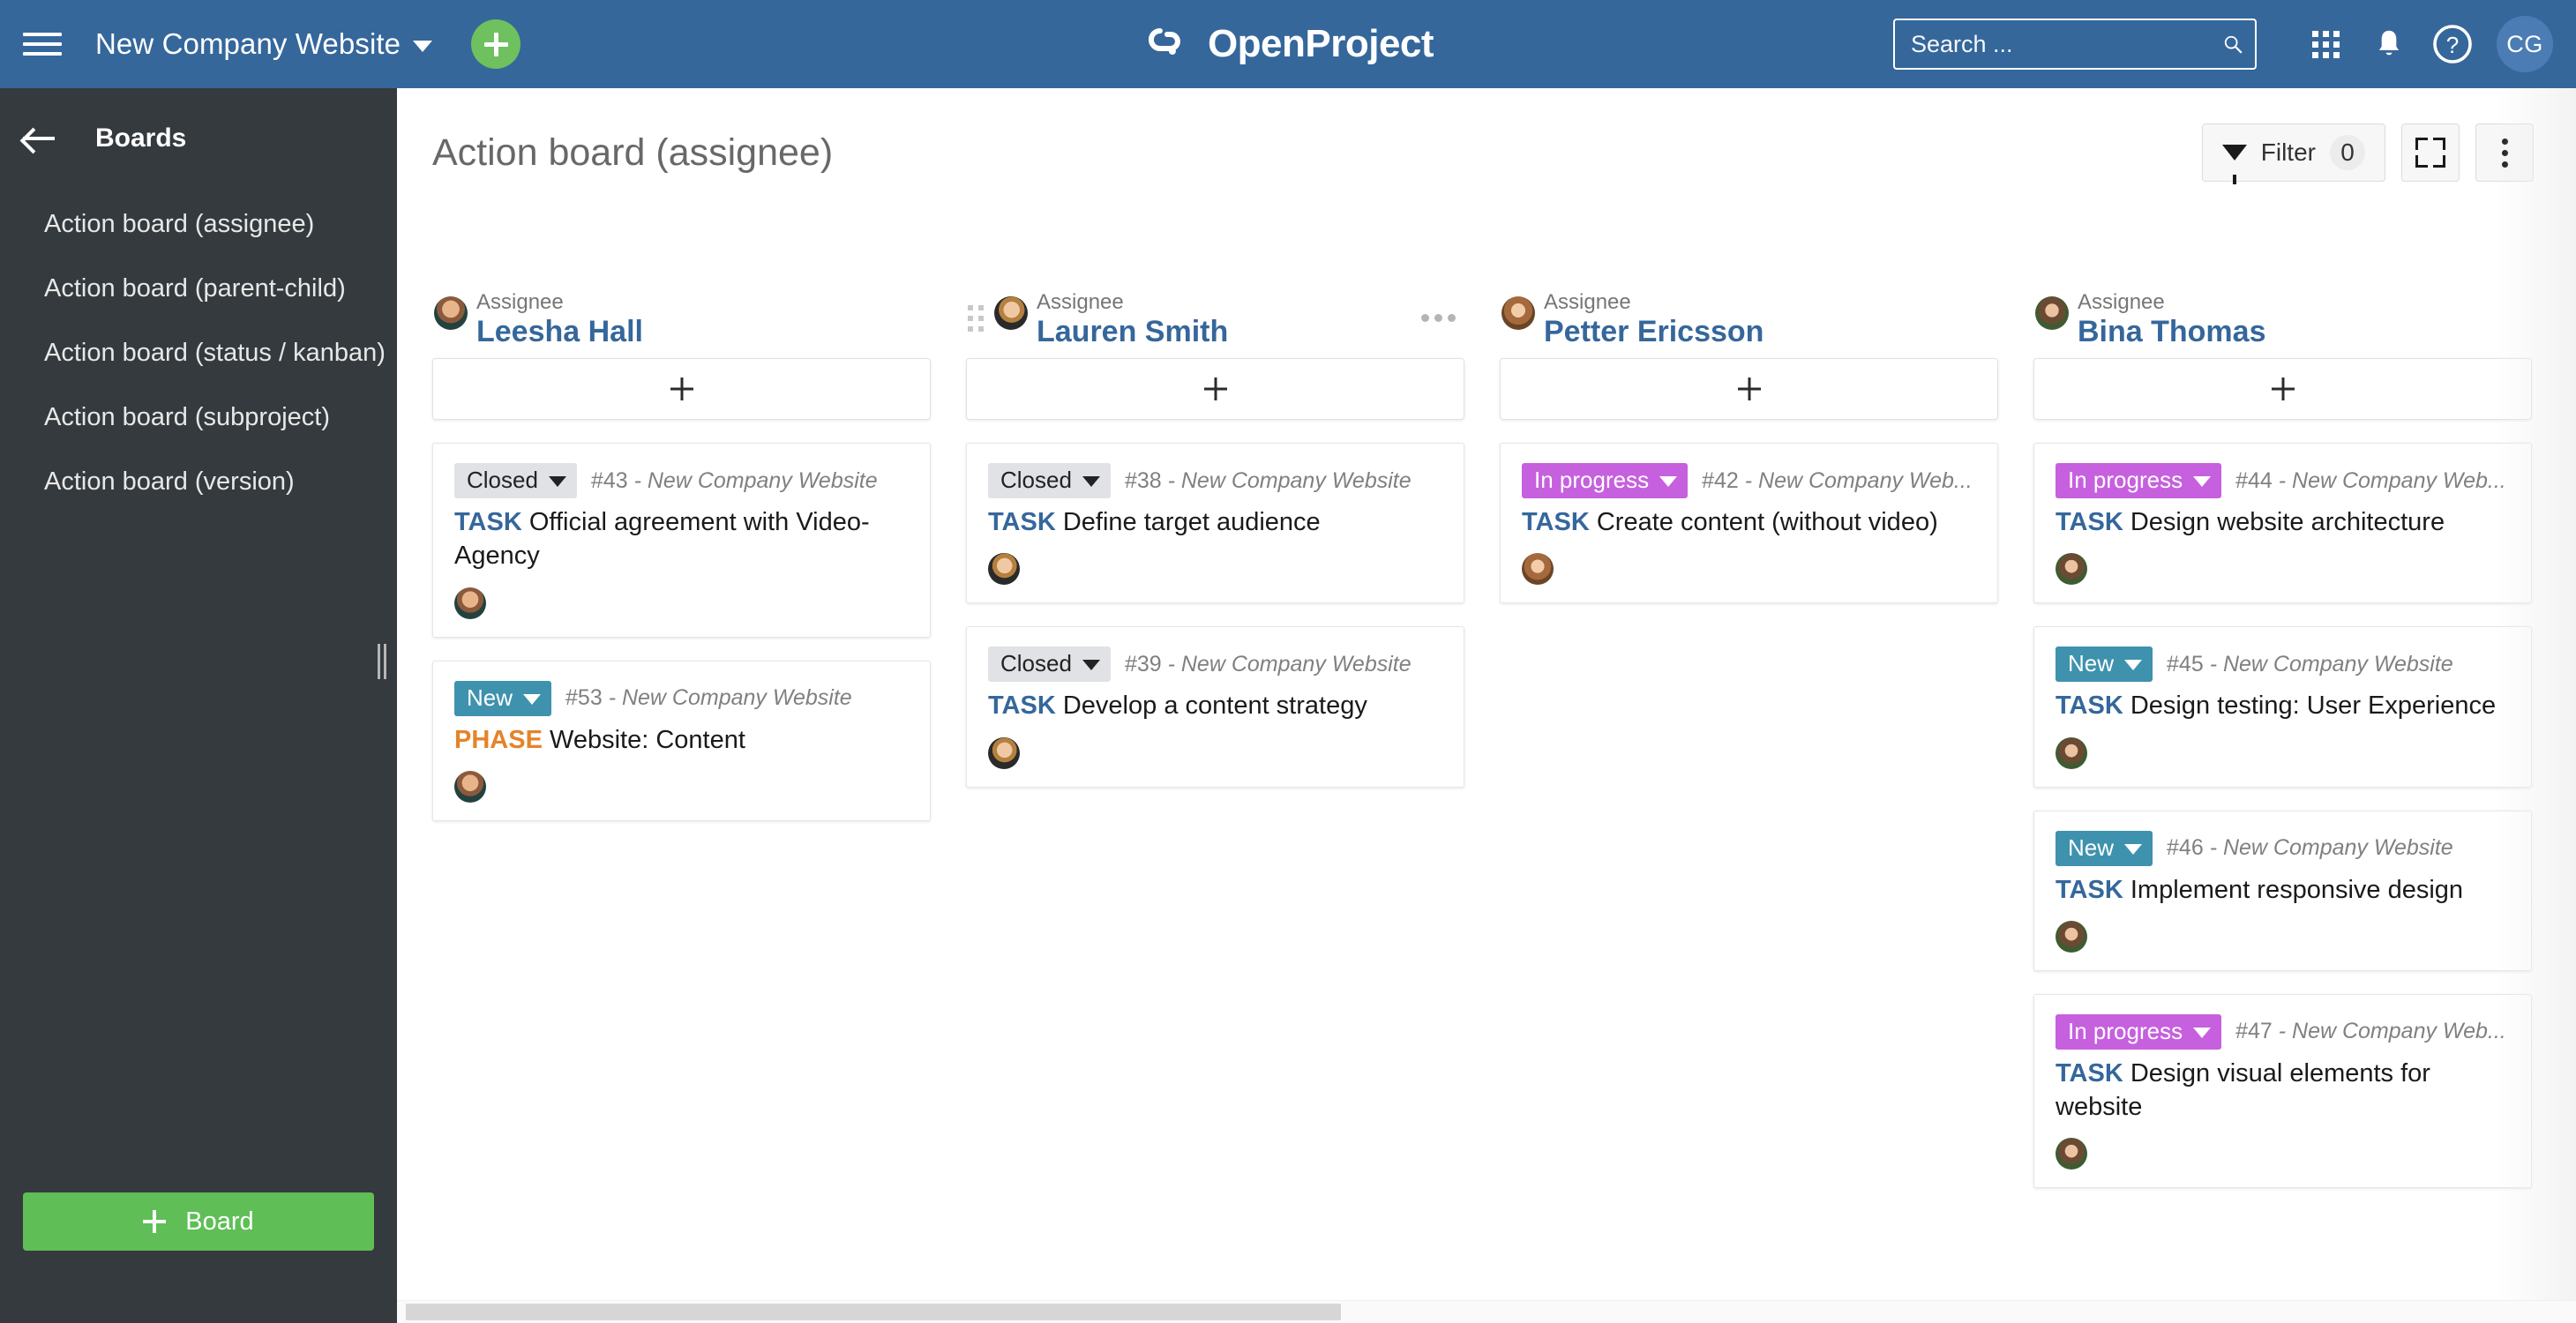 Image resolution: width=2576 pixels, height=1323 pixels. What do you see at coordinates (1487, 1311) in the screenshot?
I see `board-horizontal-scrollbar` at bounding box center [1487, 1311].